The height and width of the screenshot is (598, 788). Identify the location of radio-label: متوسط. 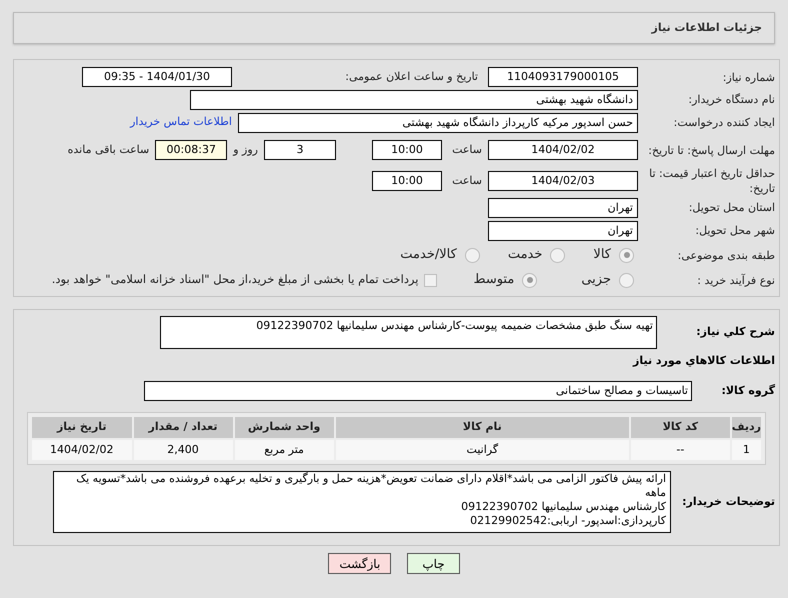
(493, 280).